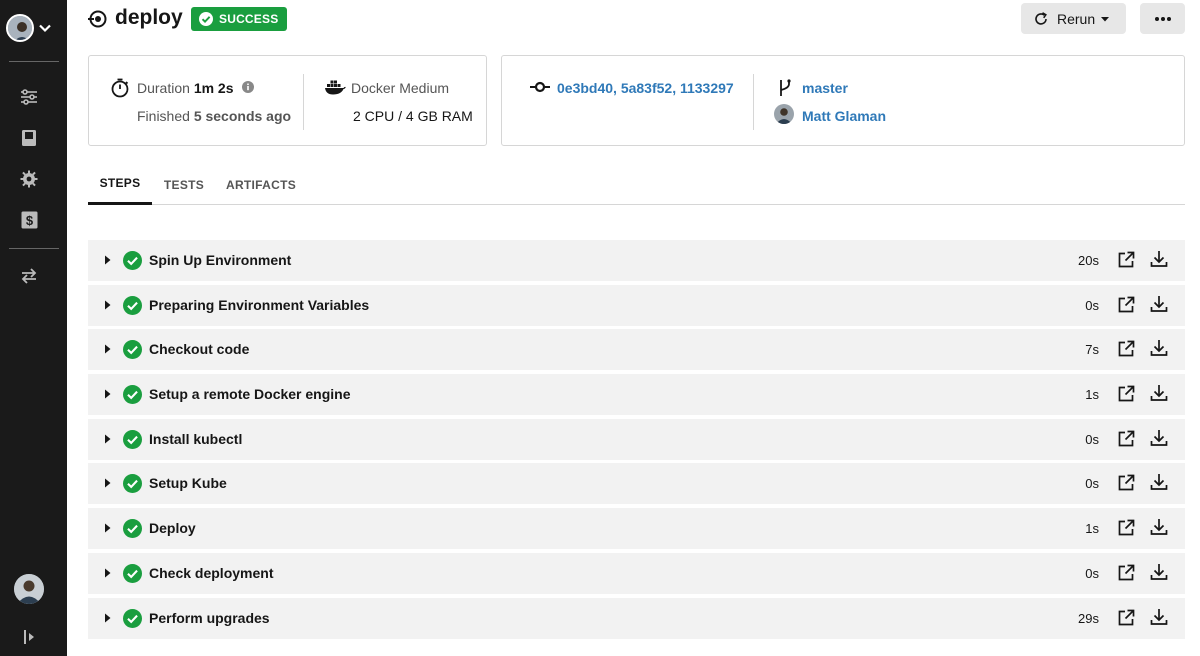  Describe the element at coordinates (29, 179) in the screenshot. I see `settings-icon` at that location.